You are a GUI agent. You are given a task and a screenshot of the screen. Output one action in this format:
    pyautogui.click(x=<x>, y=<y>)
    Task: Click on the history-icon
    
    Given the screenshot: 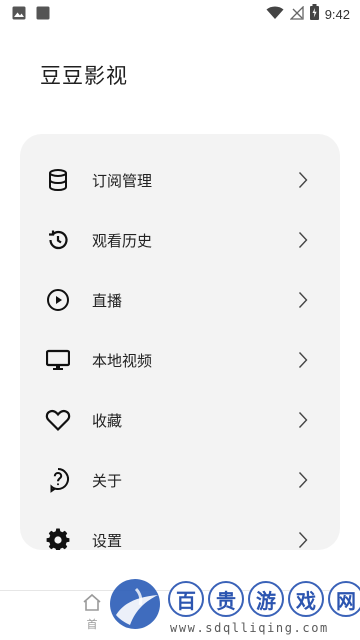 What is the action you would take?
    pyautogui.click(x=58, y=240)
    